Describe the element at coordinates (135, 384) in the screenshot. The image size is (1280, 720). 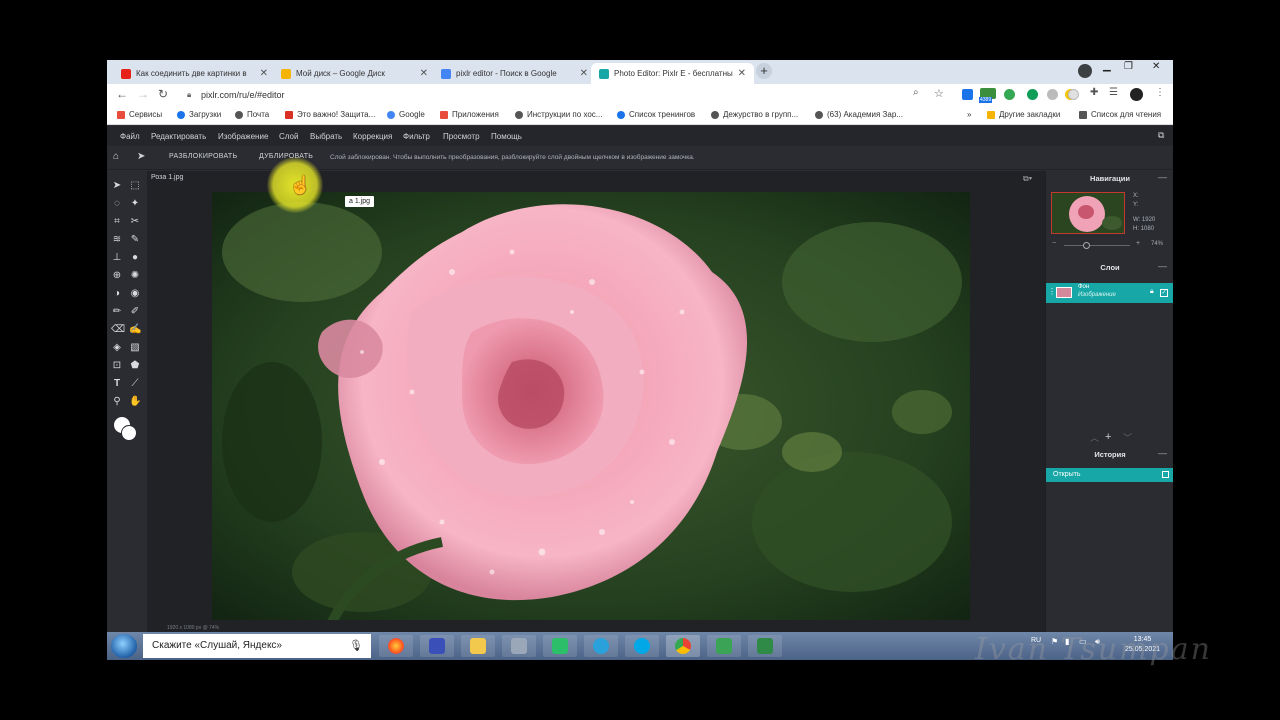
I see `eyedropper-tool-icon: ⟋` at that location.